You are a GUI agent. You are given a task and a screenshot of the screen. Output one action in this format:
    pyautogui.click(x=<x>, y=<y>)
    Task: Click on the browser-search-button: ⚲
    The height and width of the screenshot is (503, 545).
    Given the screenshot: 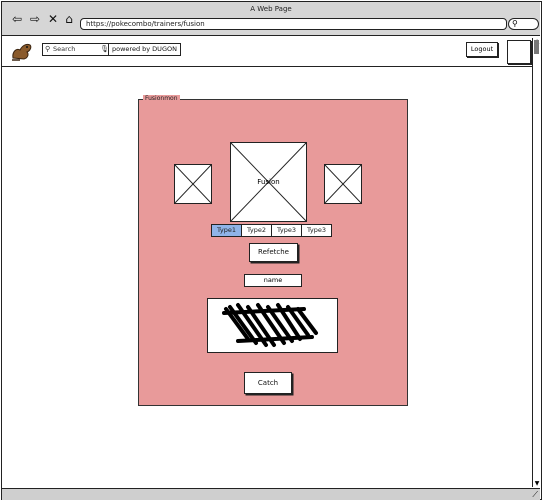 What is the action you would take?
    pyautogui.click(x=523, y=24)
    